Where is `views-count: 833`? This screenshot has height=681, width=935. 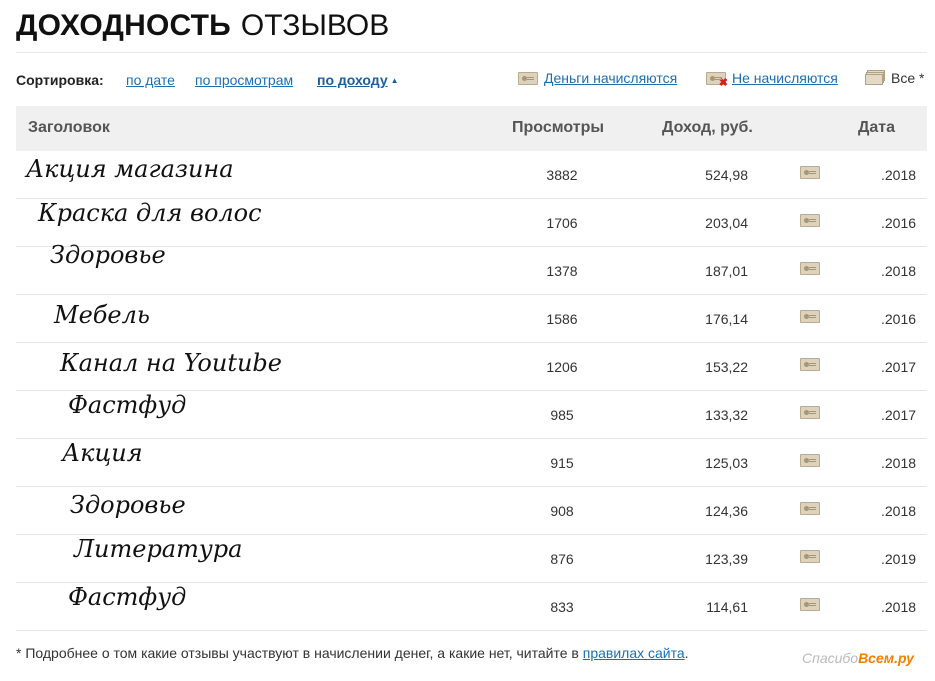
views-count: 833 is located at coordinates (562, 607).